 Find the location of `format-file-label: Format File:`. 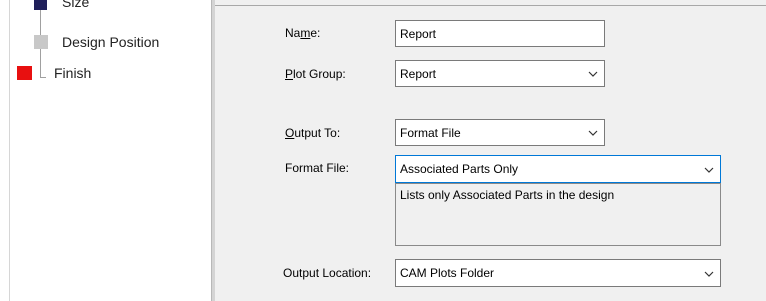

format-file-label: Format File: is located at coordinates (317, 168).